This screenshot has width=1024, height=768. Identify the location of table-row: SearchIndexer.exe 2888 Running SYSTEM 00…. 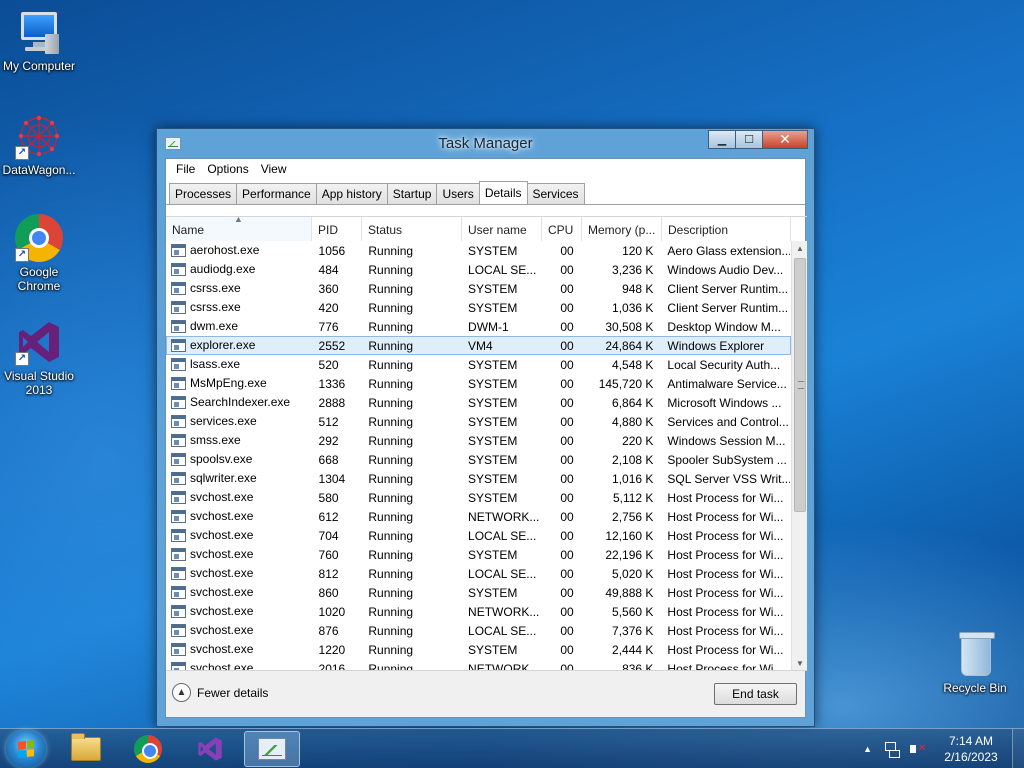
(478, 402).